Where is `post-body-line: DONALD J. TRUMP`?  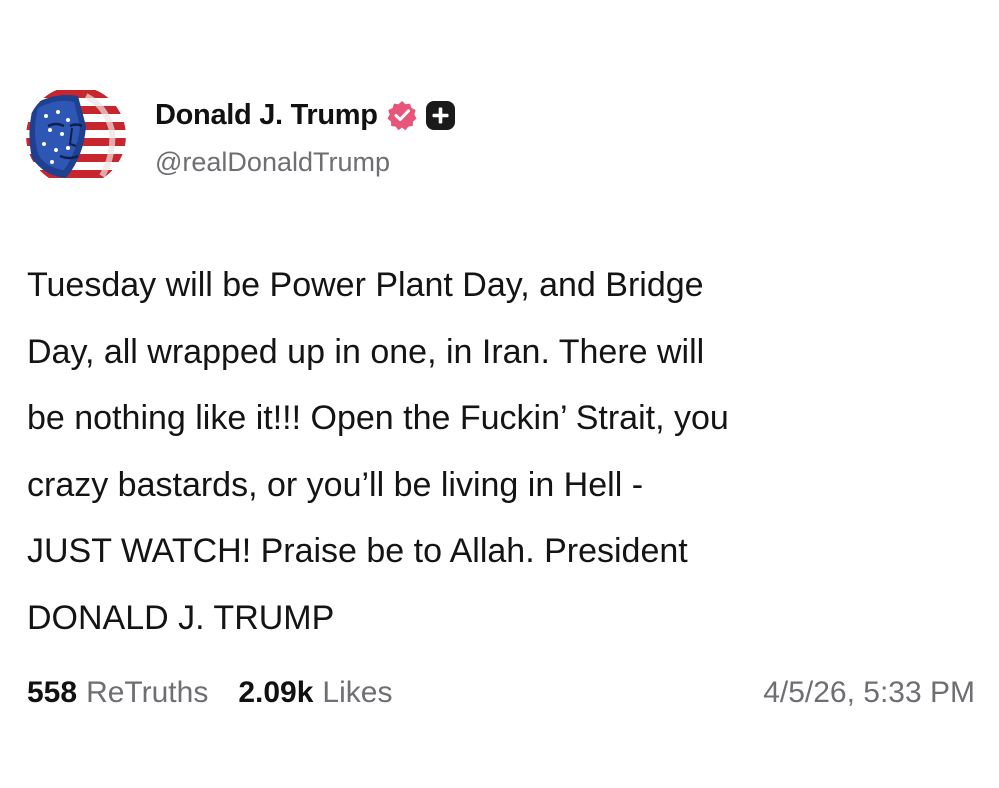 post-body-line: DONALD J. TRUMP is located at coordinates (181, 617).